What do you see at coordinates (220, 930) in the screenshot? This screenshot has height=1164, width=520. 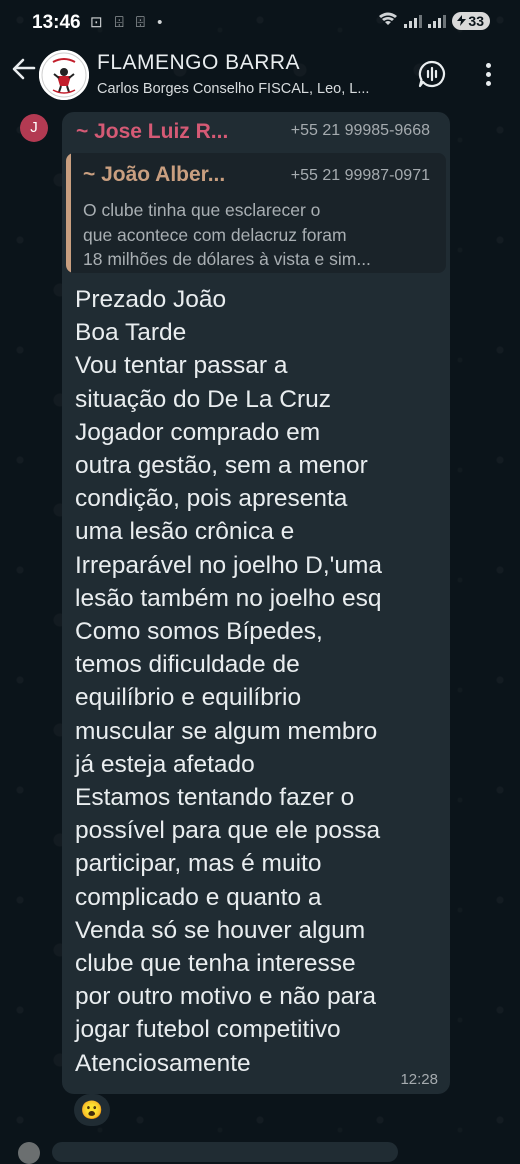 I see `message-line: Venda só se houver algum` at bounding box center [220, 930].